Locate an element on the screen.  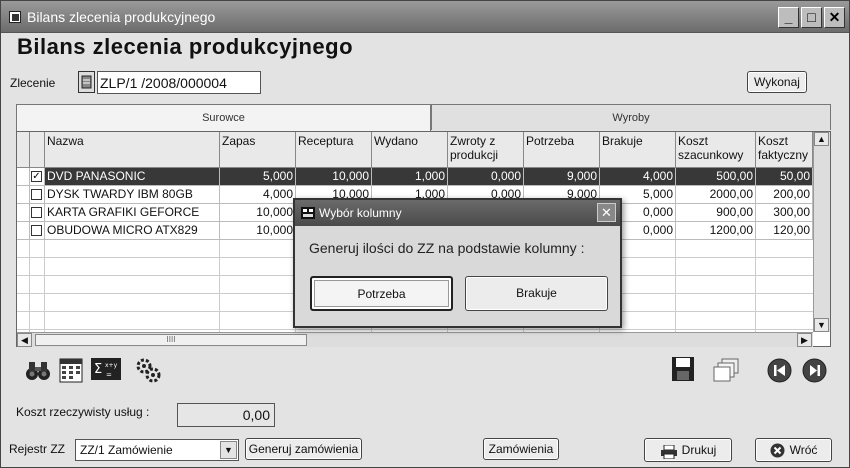
cell-zwroty: 0,000 is located at coordinates (486, 177).